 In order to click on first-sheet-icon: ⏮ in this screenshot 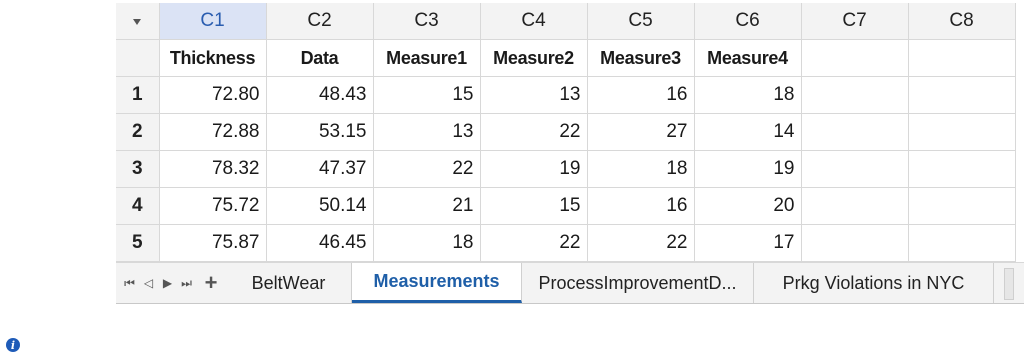, I will do `click(129, 283)`.